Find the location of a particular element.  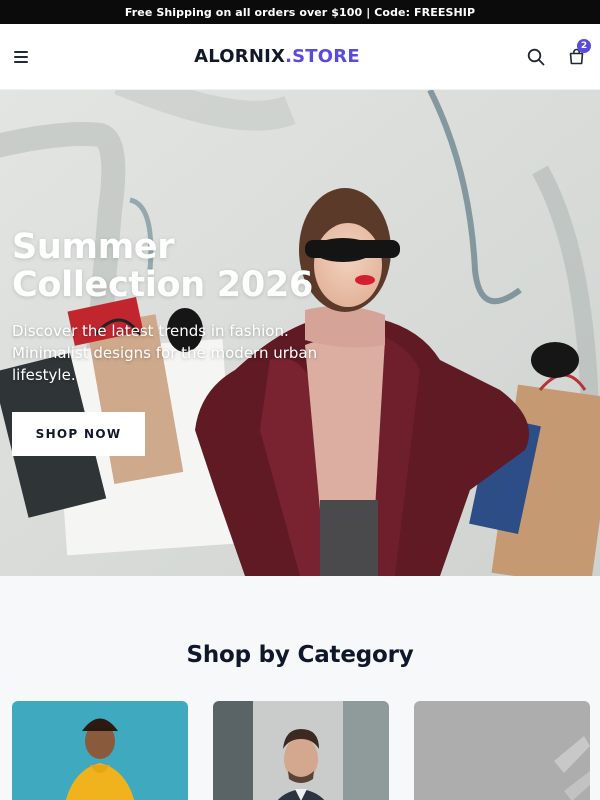

accessories-photo is located at coordinates (502, 750).